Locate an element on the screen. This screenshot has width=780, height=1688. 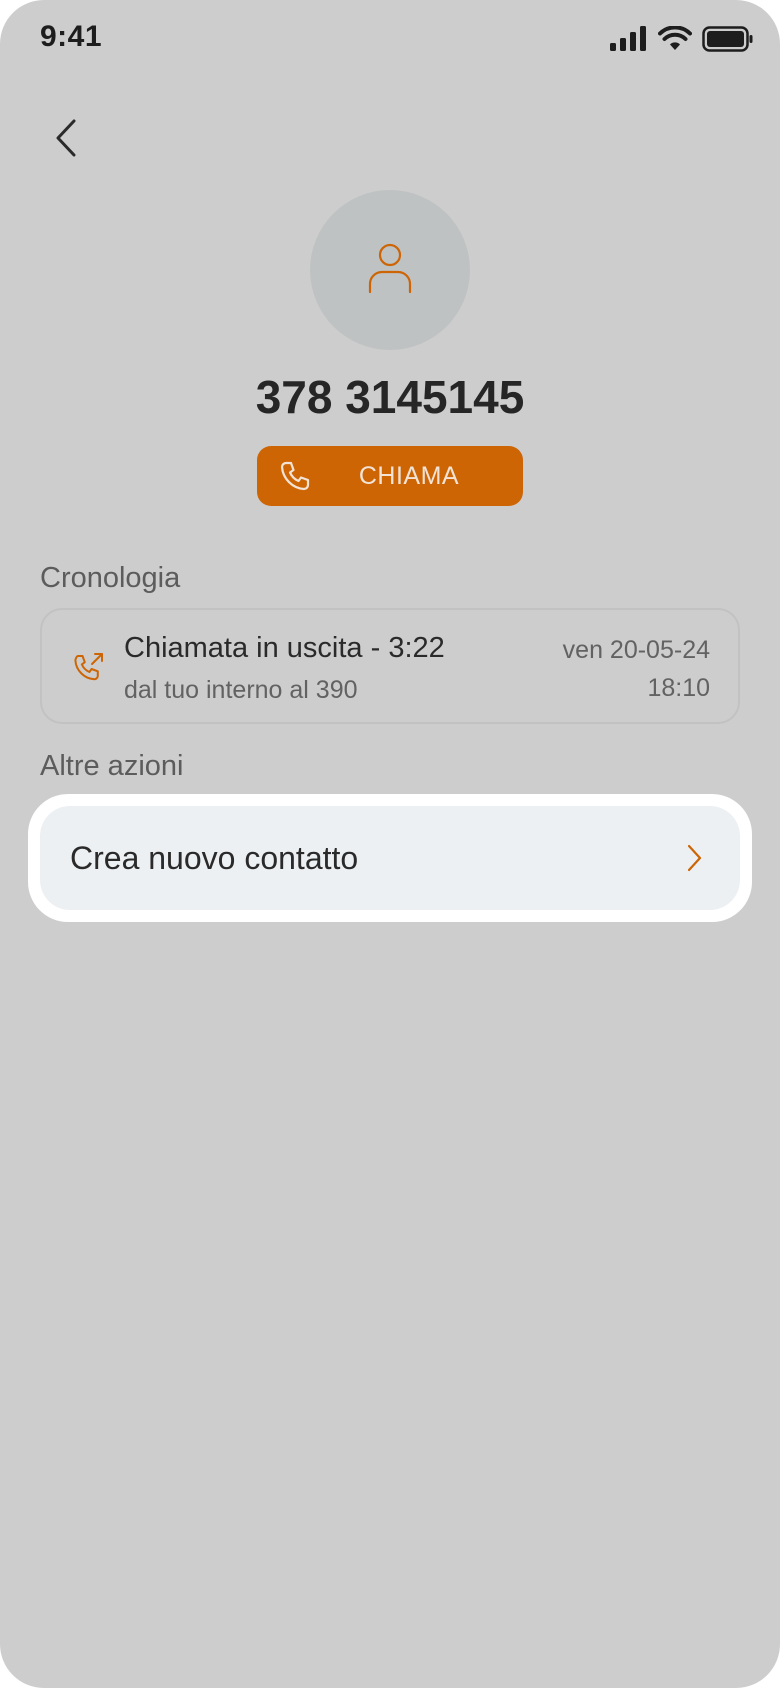
call-button: CHIAMA is located at coordinates (390, 476).